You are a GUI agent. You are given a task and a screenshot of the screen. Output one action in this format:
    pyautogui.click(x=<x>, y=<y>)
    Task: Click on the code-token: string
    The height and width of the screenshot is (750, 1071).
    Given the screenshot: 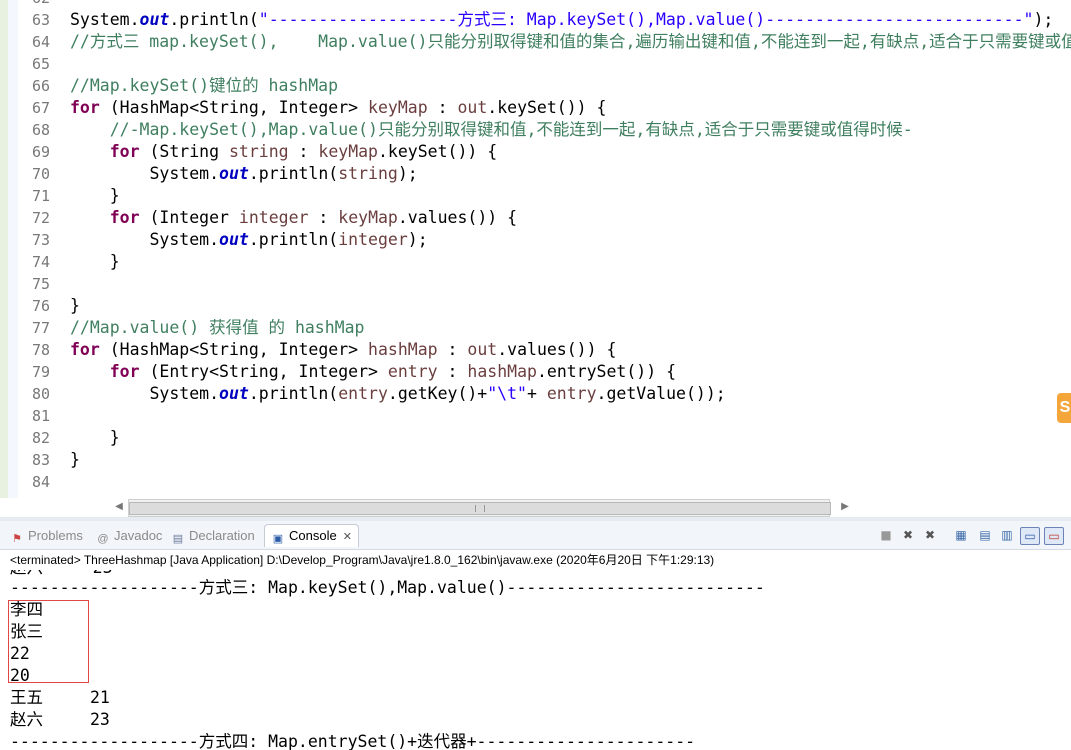 What is the action you would take?
    pyautogui.click(x=368, y=173)
    